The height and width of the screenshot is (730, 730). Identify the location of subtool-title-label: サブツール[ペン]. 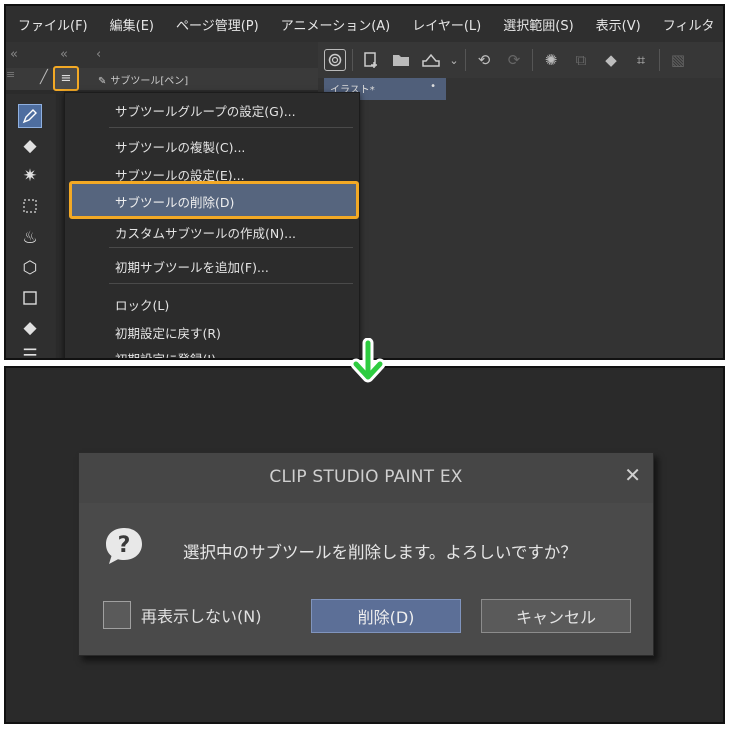
(149, 81).